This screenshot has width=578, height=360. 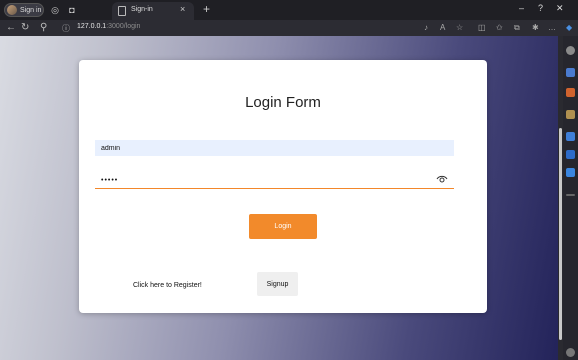 What do you see at coordinates (25, 27) in the screenshot?
I see `refresh-icon: ↻` at bounding box center [25, 27].